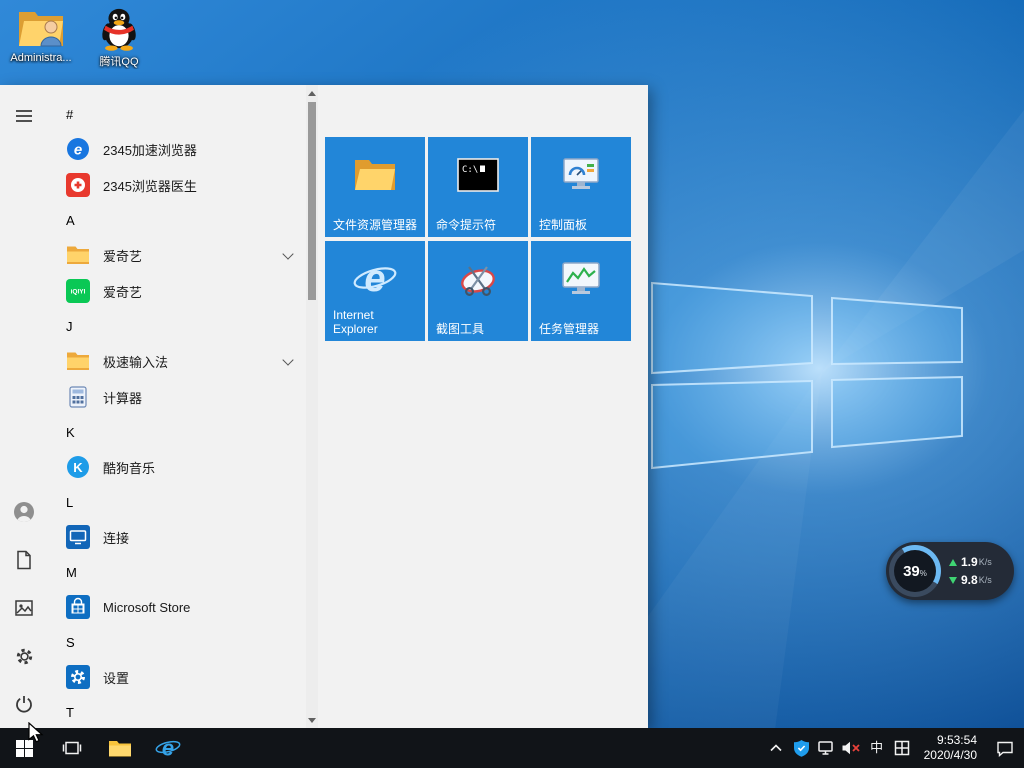 The height and width of the screenshot is (768, 1024). I want to click on notification-icon, so click(1005, 749).